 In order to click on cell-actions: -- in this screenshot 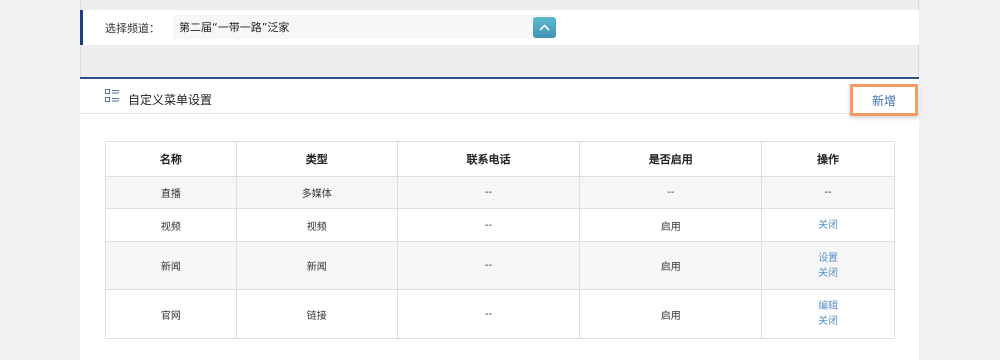, I will do `click(828, 192)`.